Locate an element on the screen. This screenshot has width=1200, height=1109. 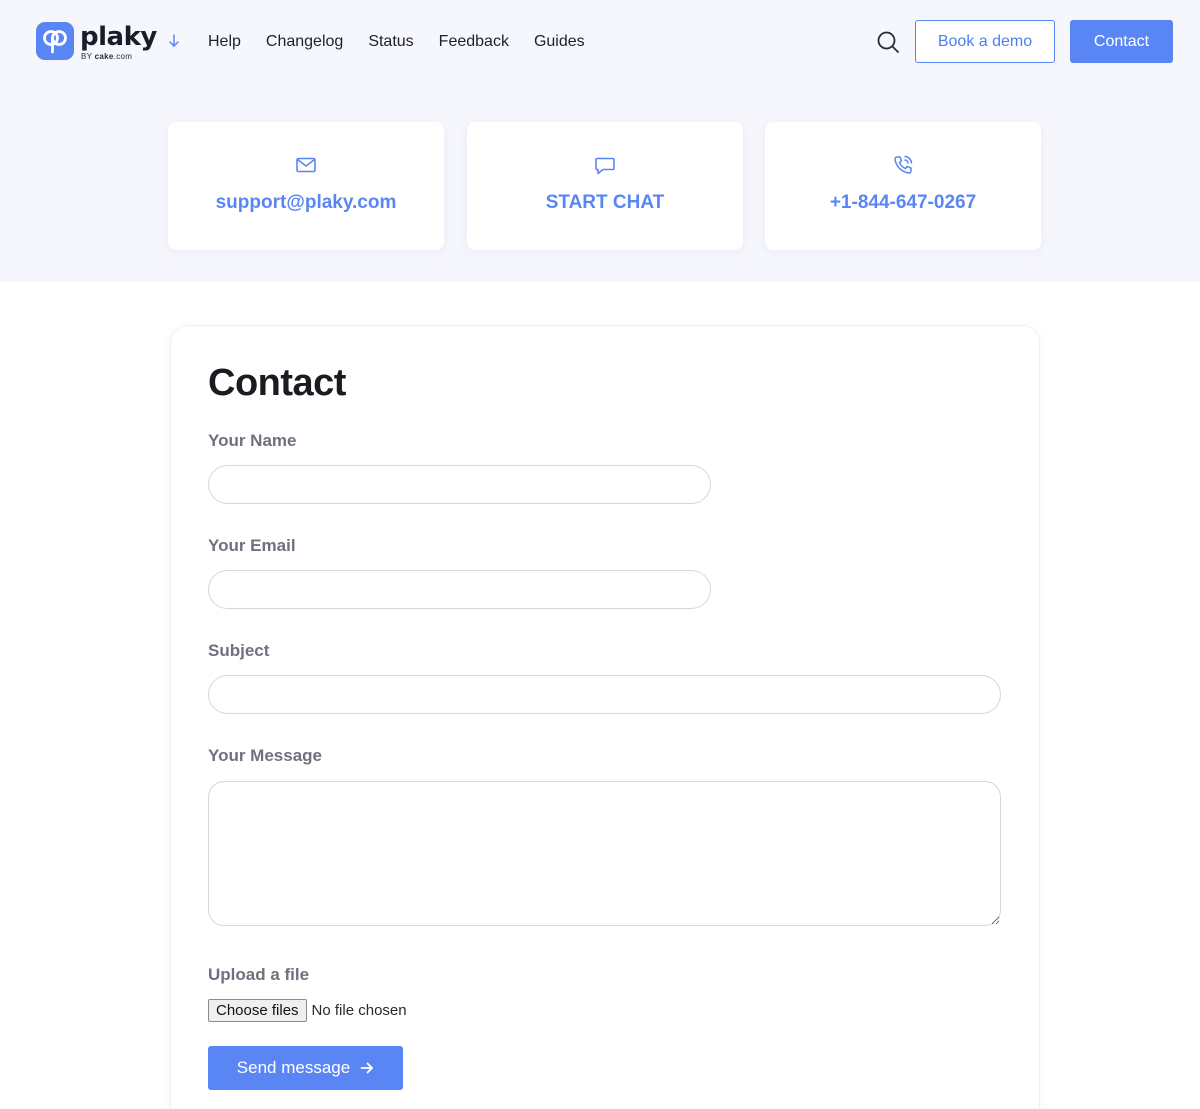
subject-input is located at coordinates (604, 694).